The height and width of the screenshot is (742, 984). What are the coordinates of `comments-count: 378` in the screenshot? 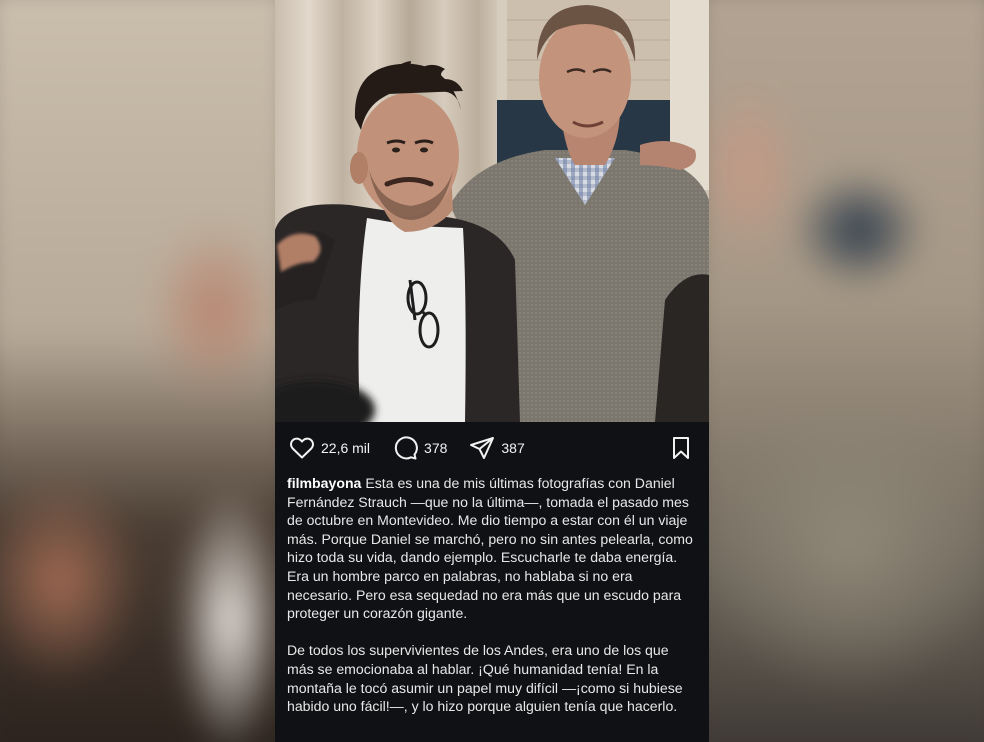 It's located at (436, 448).